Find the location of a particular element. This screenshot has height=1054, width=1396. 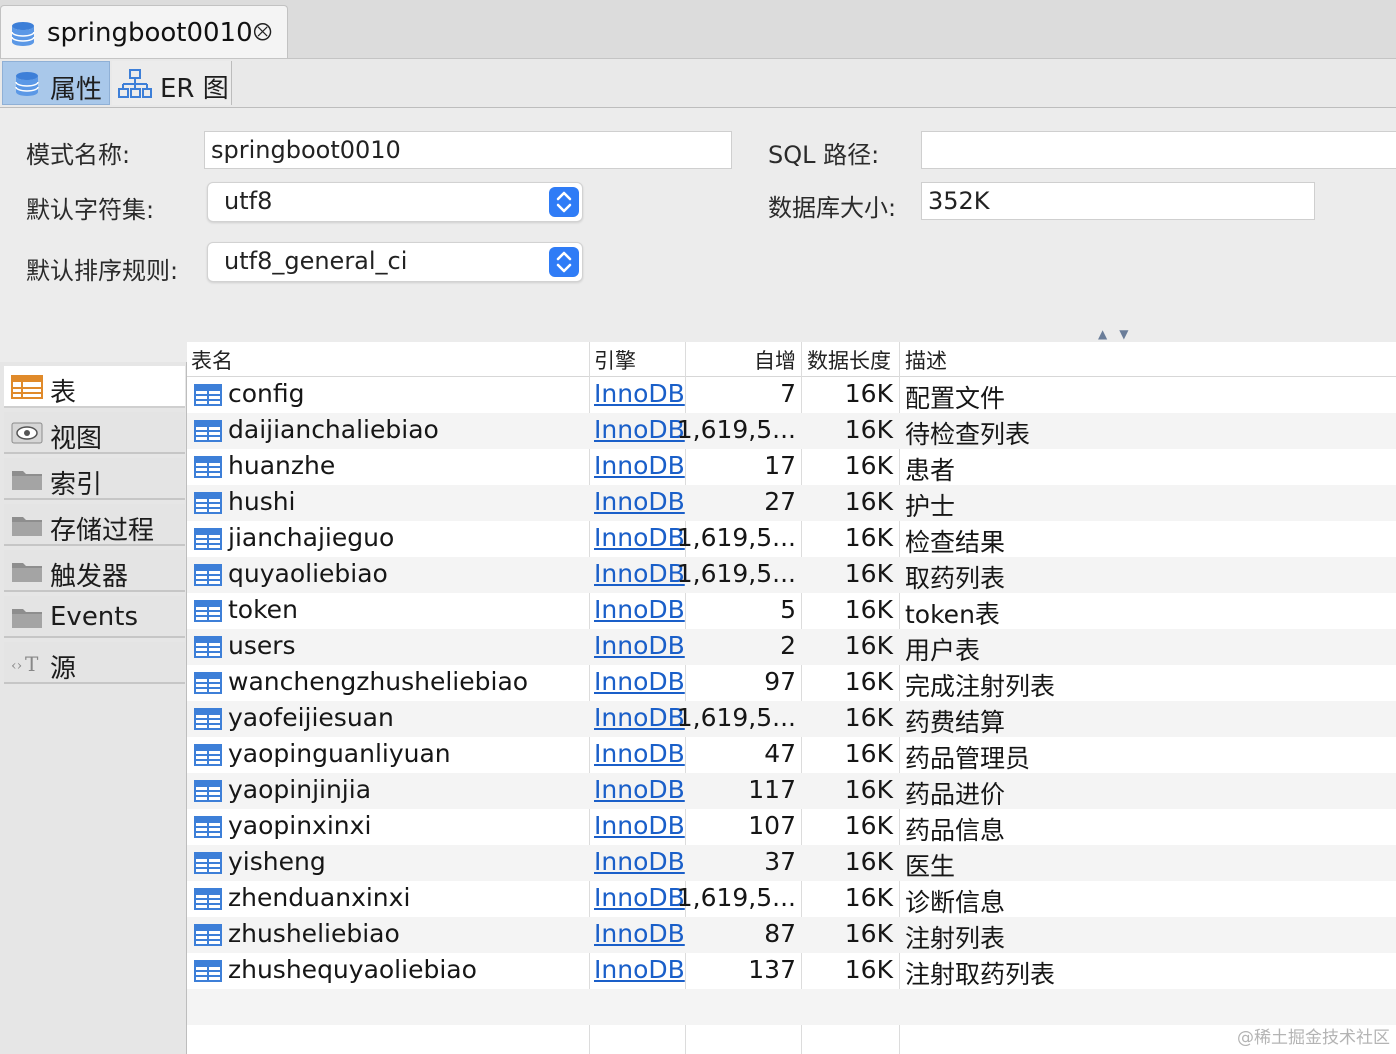

description-cell: 医生 is located at coordinates (930, 866).